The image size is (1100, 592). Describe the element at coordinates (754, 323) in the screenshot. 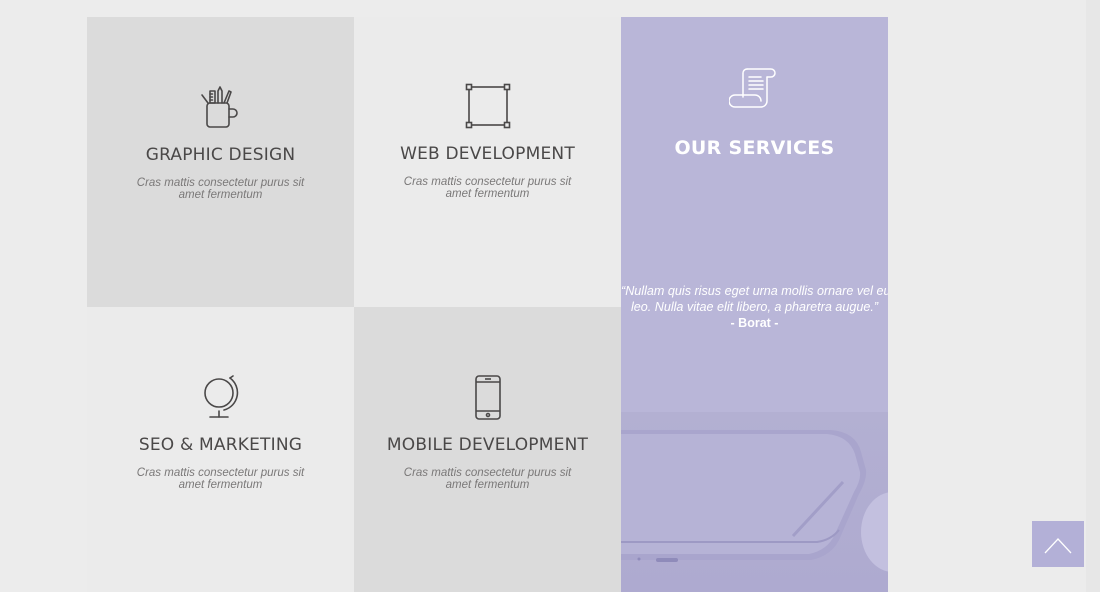

I see `quote-author: - Borat -` at that location.